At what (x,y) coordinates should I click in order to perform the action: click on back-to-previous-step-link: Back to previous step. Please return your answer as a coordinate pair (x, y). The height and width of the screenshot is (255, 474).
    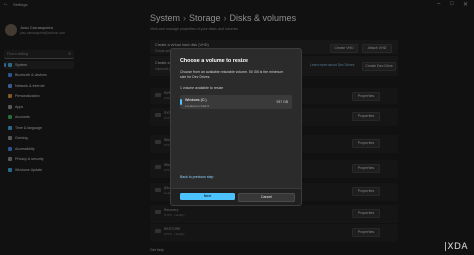
    Looking at the image, I should click on (196, 177).